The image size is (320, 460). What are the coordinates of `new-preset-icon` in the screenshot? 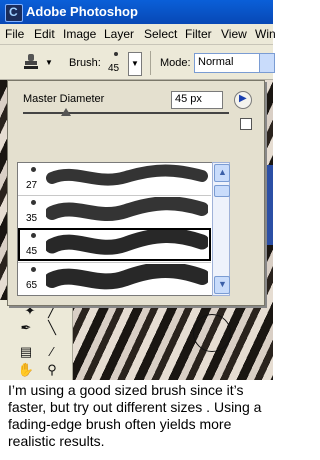 It's located at (246, 124).